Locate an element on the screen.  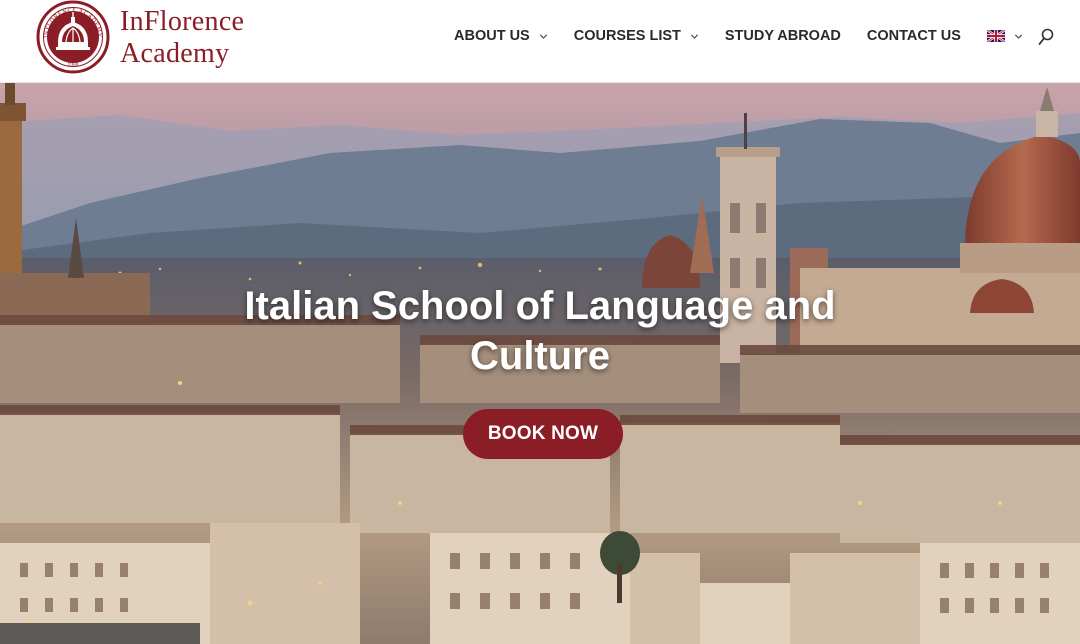
brand-name-line2: Academy is located at coordinates (175, 53).